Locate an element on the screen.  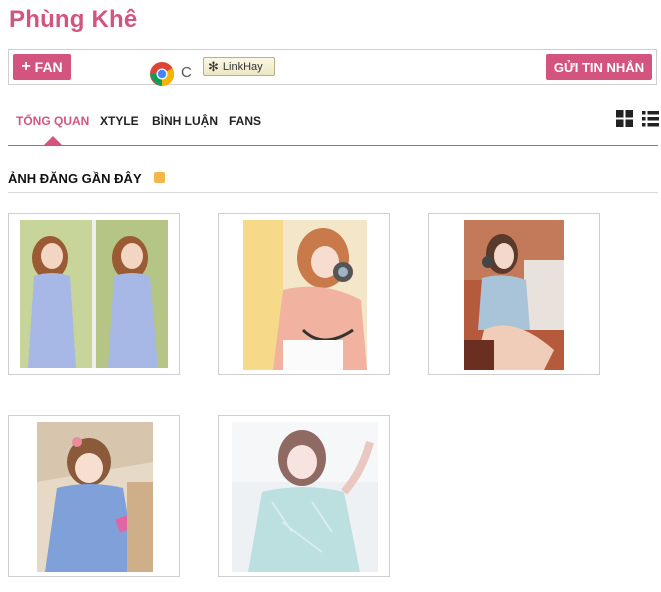
send-message-button: GỬI TIN NHẮN is located at coordinates (599, 67).